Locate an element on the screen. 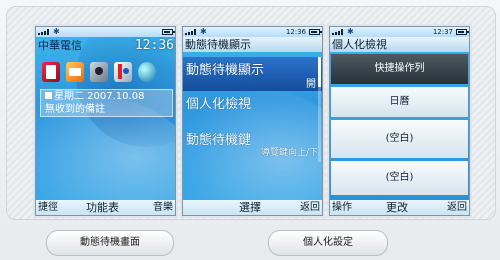 This screenshot has height=260, width=500. status-bar: ✱ 12:36 is located at coordinates (252, 32).